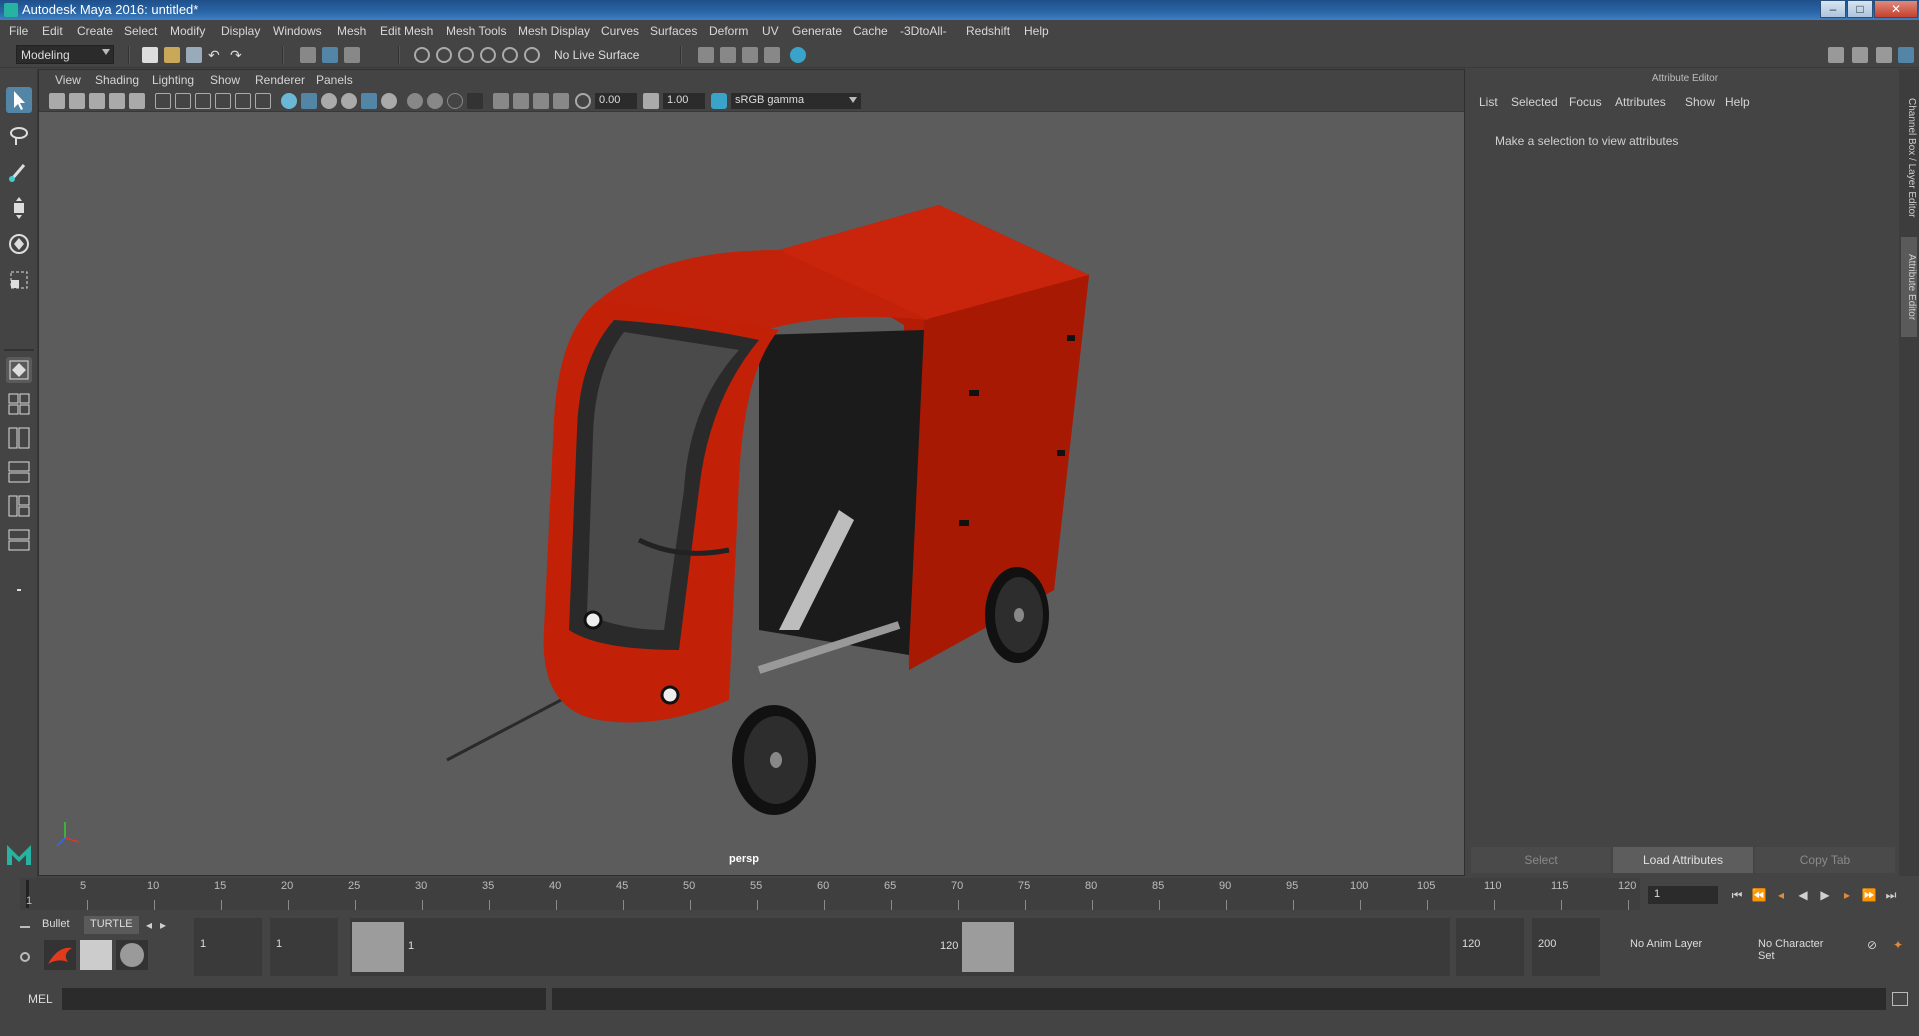  What do you see at coordinates (19, 438) in the screenshot?
I see `outliner-layout-icon` at bounding box center [19, 438].